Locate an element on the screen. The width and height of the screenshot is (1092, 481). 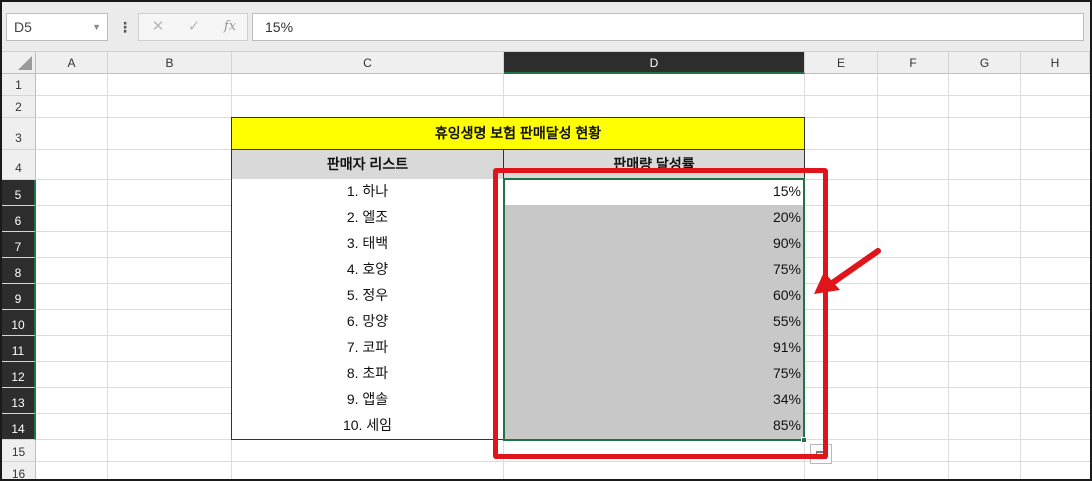
row-header-6: 6 is located at coordinates (19, 219).